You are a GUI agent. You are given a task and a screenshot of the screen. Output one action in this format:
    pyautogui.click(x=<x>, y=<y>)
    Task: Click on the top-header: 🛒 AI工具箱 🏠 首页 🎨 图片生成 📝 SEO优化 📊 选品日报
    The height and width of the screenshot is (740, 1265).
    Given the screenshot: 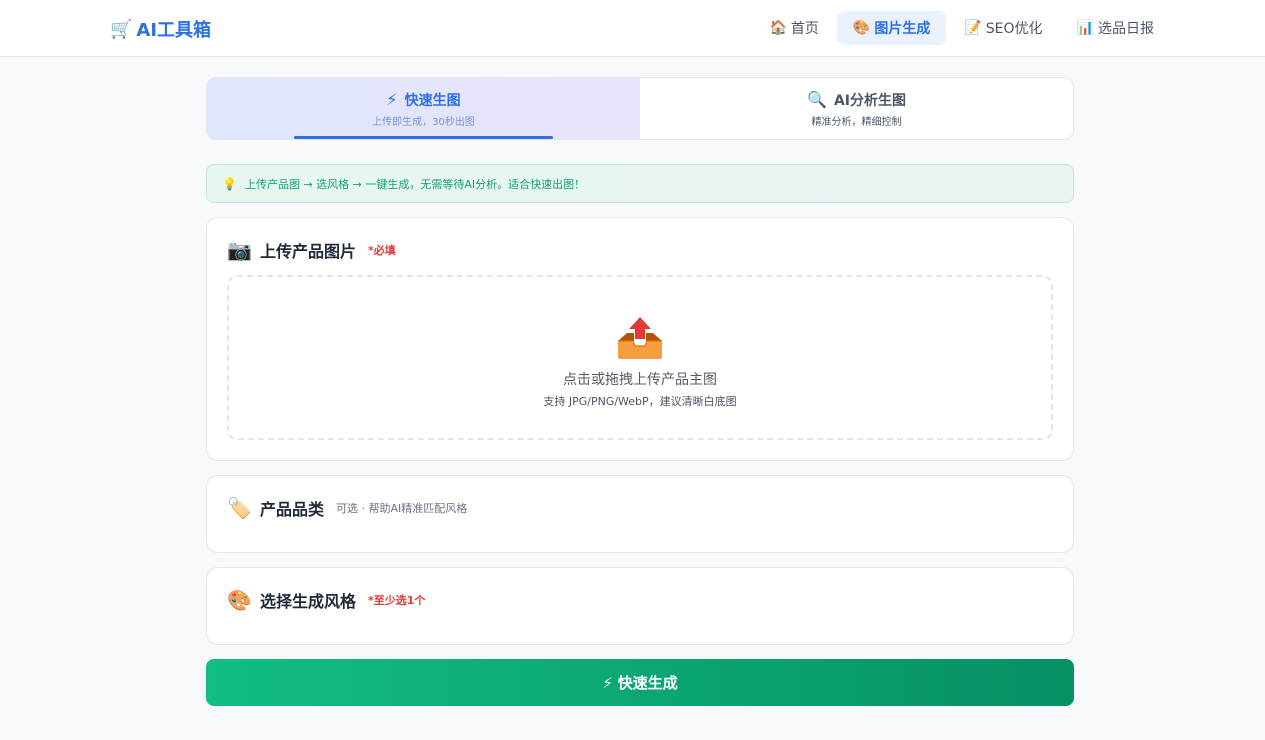 What is the action you would take?
    pyautogui.click(x=632, y=28)
    